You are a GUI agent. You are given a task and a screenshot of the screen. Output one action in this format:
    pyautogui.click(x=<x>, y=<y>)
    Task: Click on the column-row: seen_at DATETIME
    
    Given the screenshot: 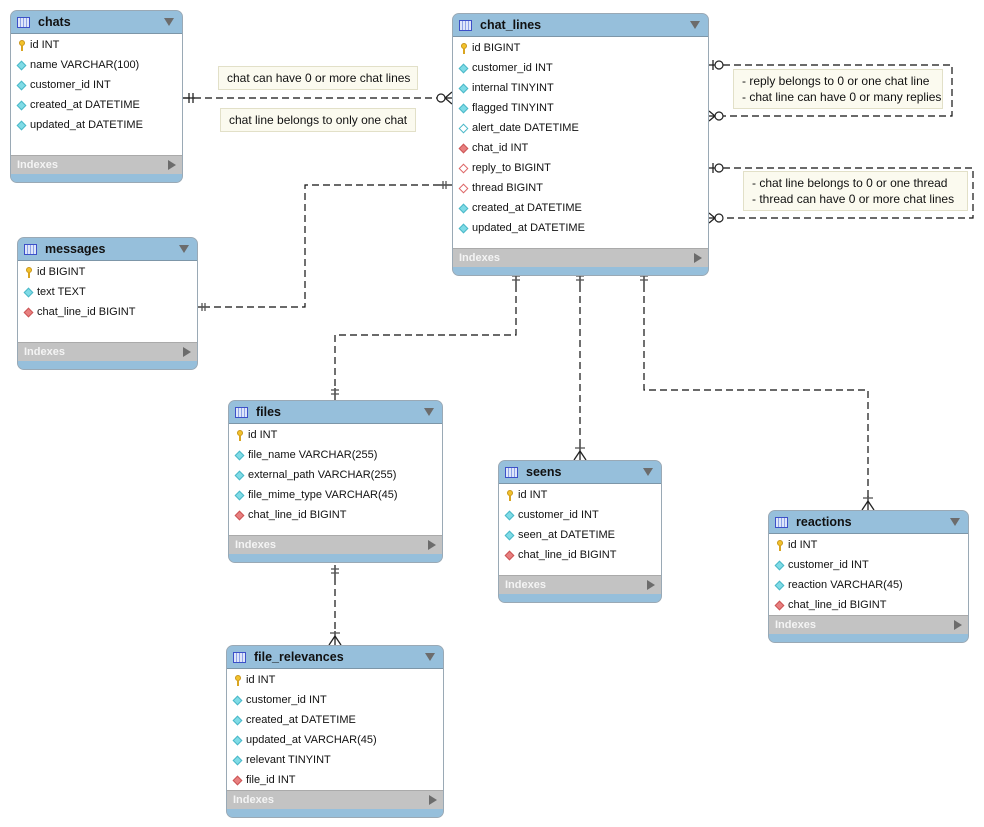 What is the action you would take?
    pyautogui.click(x=580, y=535)
    